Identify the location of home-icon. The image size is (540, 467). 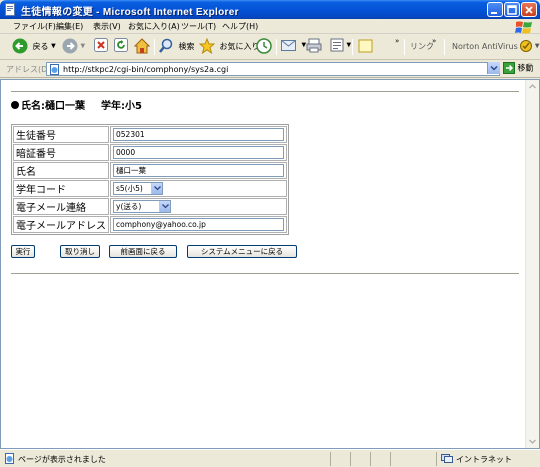
(142, 46).